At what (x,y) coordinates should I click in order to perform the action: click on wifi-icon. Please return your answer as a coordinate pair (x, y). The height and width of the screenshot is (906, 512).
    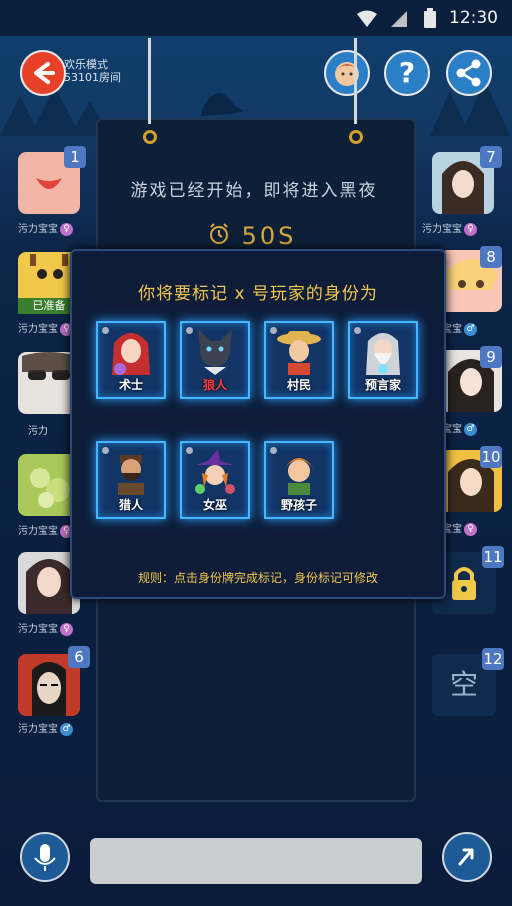
    Looking at the image, I should click on (367, 18).